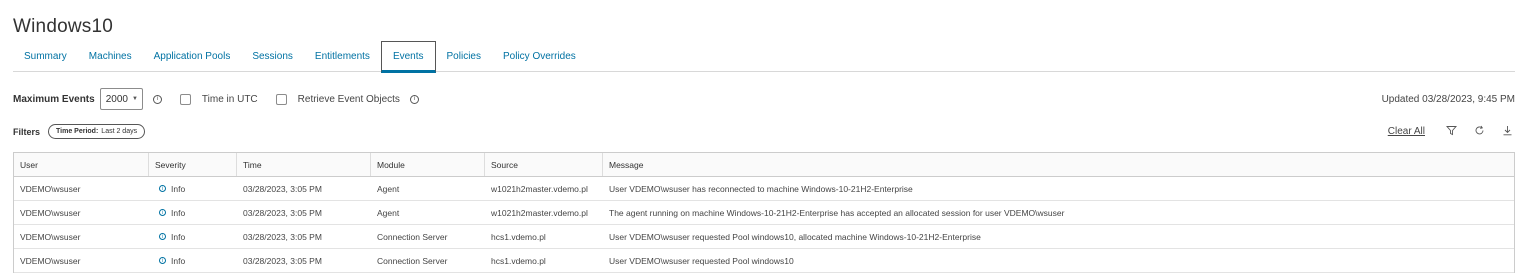 This screenshot has height=276, width=1536. Describe the element at coordinates (348, 99) in the screenshot. I see `retrieve-event-objects-label: Retrieve Event Objects` at that location.